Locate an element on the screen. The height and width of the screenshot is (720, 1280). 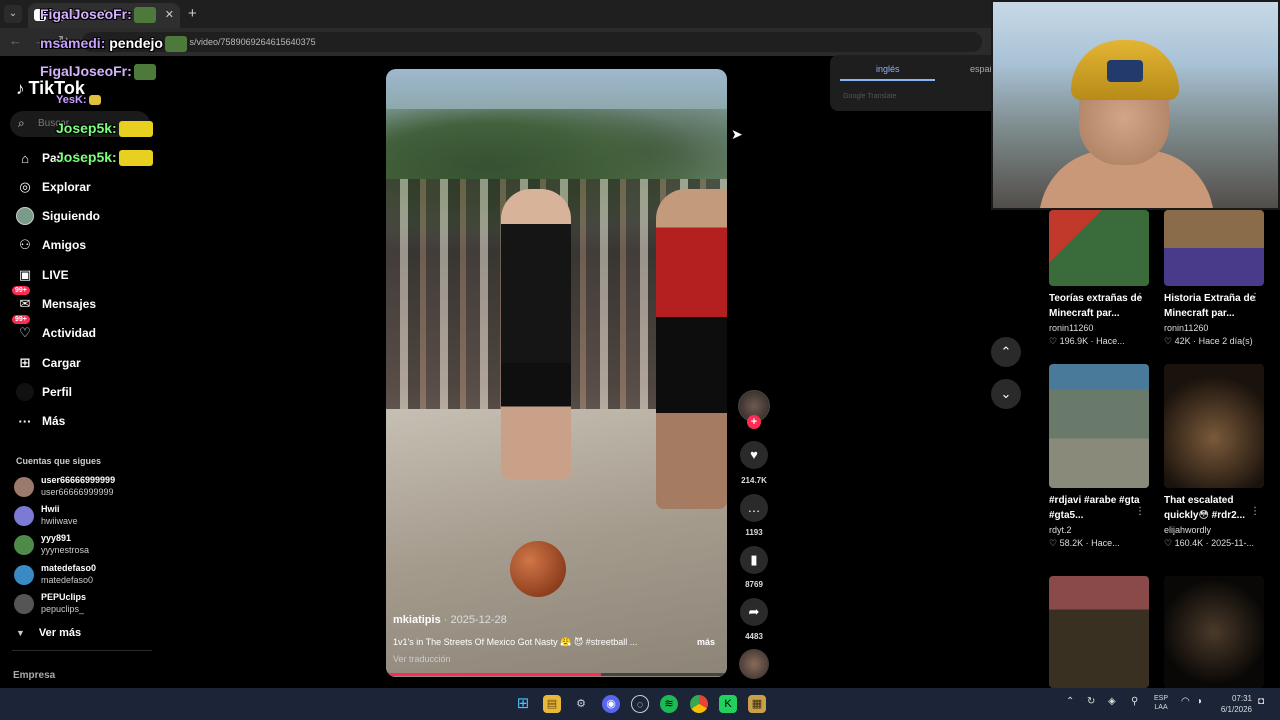
back-arrow-icon: ← is located at coordinates (15, 40).